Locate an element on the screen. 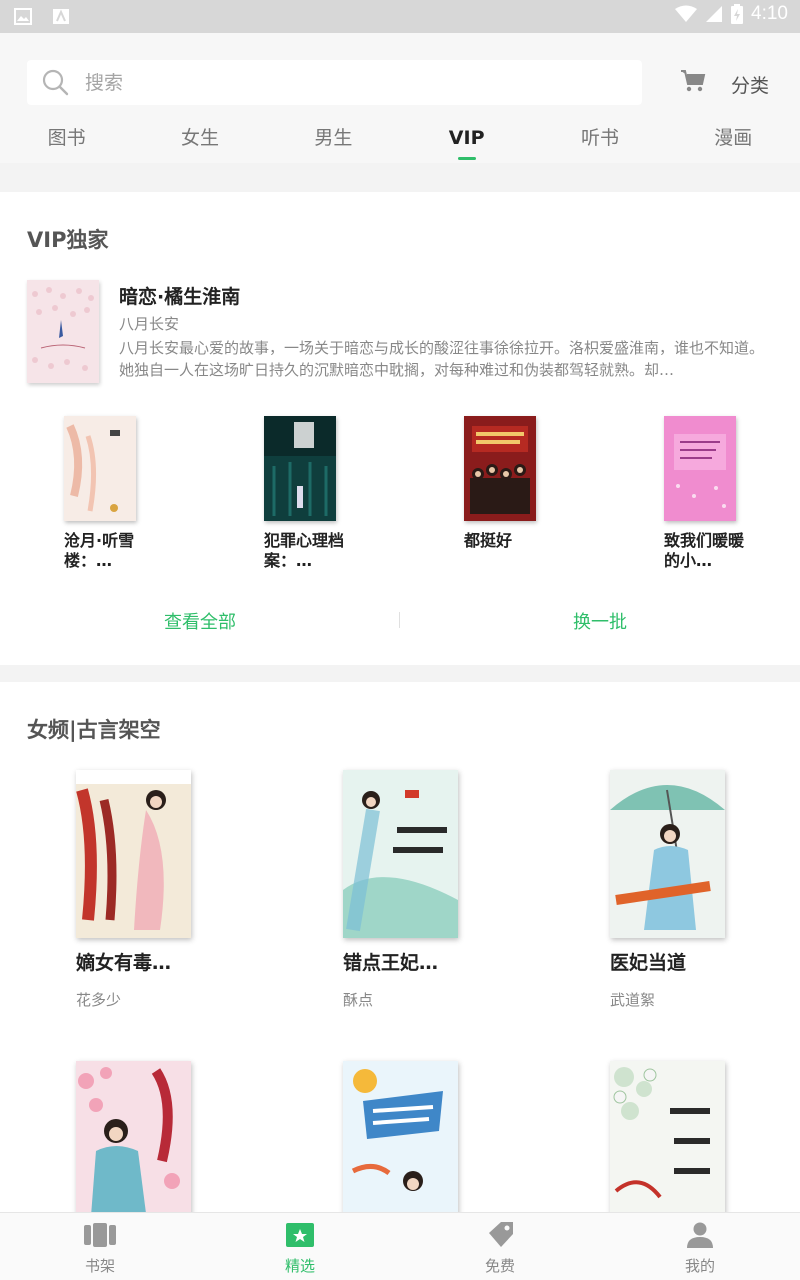 Image resolution: width=800 pixels, height=1280 pixels. search-bar is located at coordinates (334, 82).